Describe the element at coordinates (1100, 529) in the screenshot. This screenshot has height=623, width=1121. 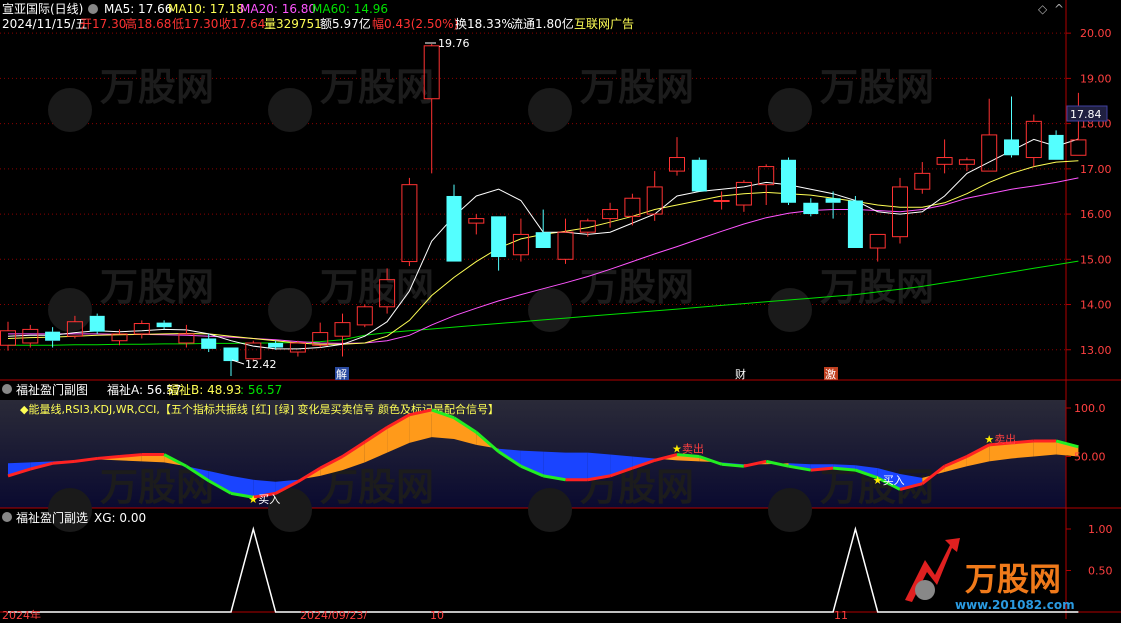
I see `indicator2-tick-label: 1.00` at that location.